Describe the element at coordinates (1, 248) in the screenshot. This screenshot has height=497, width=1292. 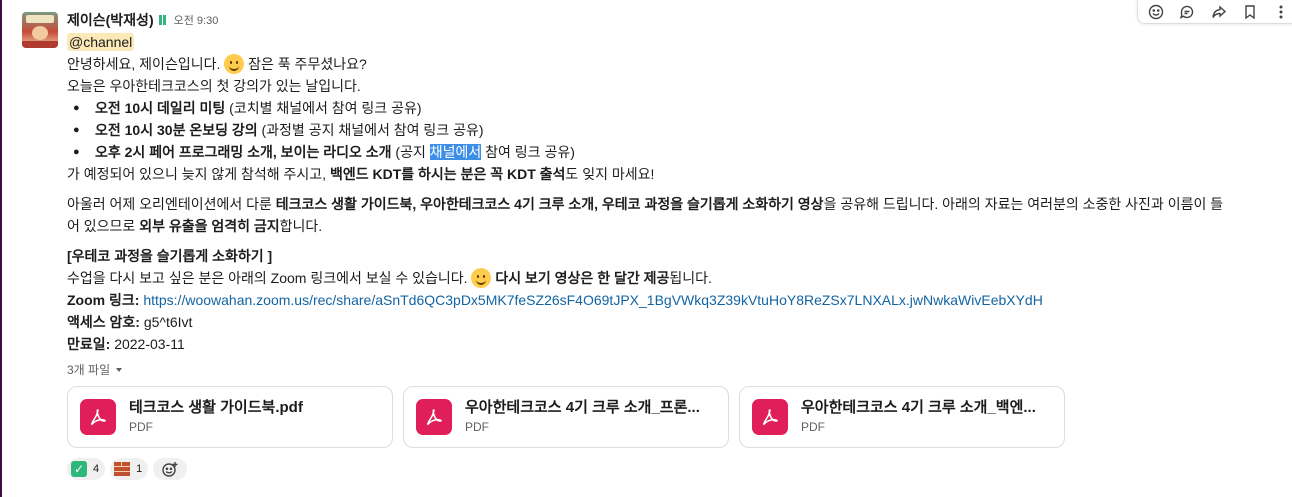
I see `sidebar-edge` at that location.